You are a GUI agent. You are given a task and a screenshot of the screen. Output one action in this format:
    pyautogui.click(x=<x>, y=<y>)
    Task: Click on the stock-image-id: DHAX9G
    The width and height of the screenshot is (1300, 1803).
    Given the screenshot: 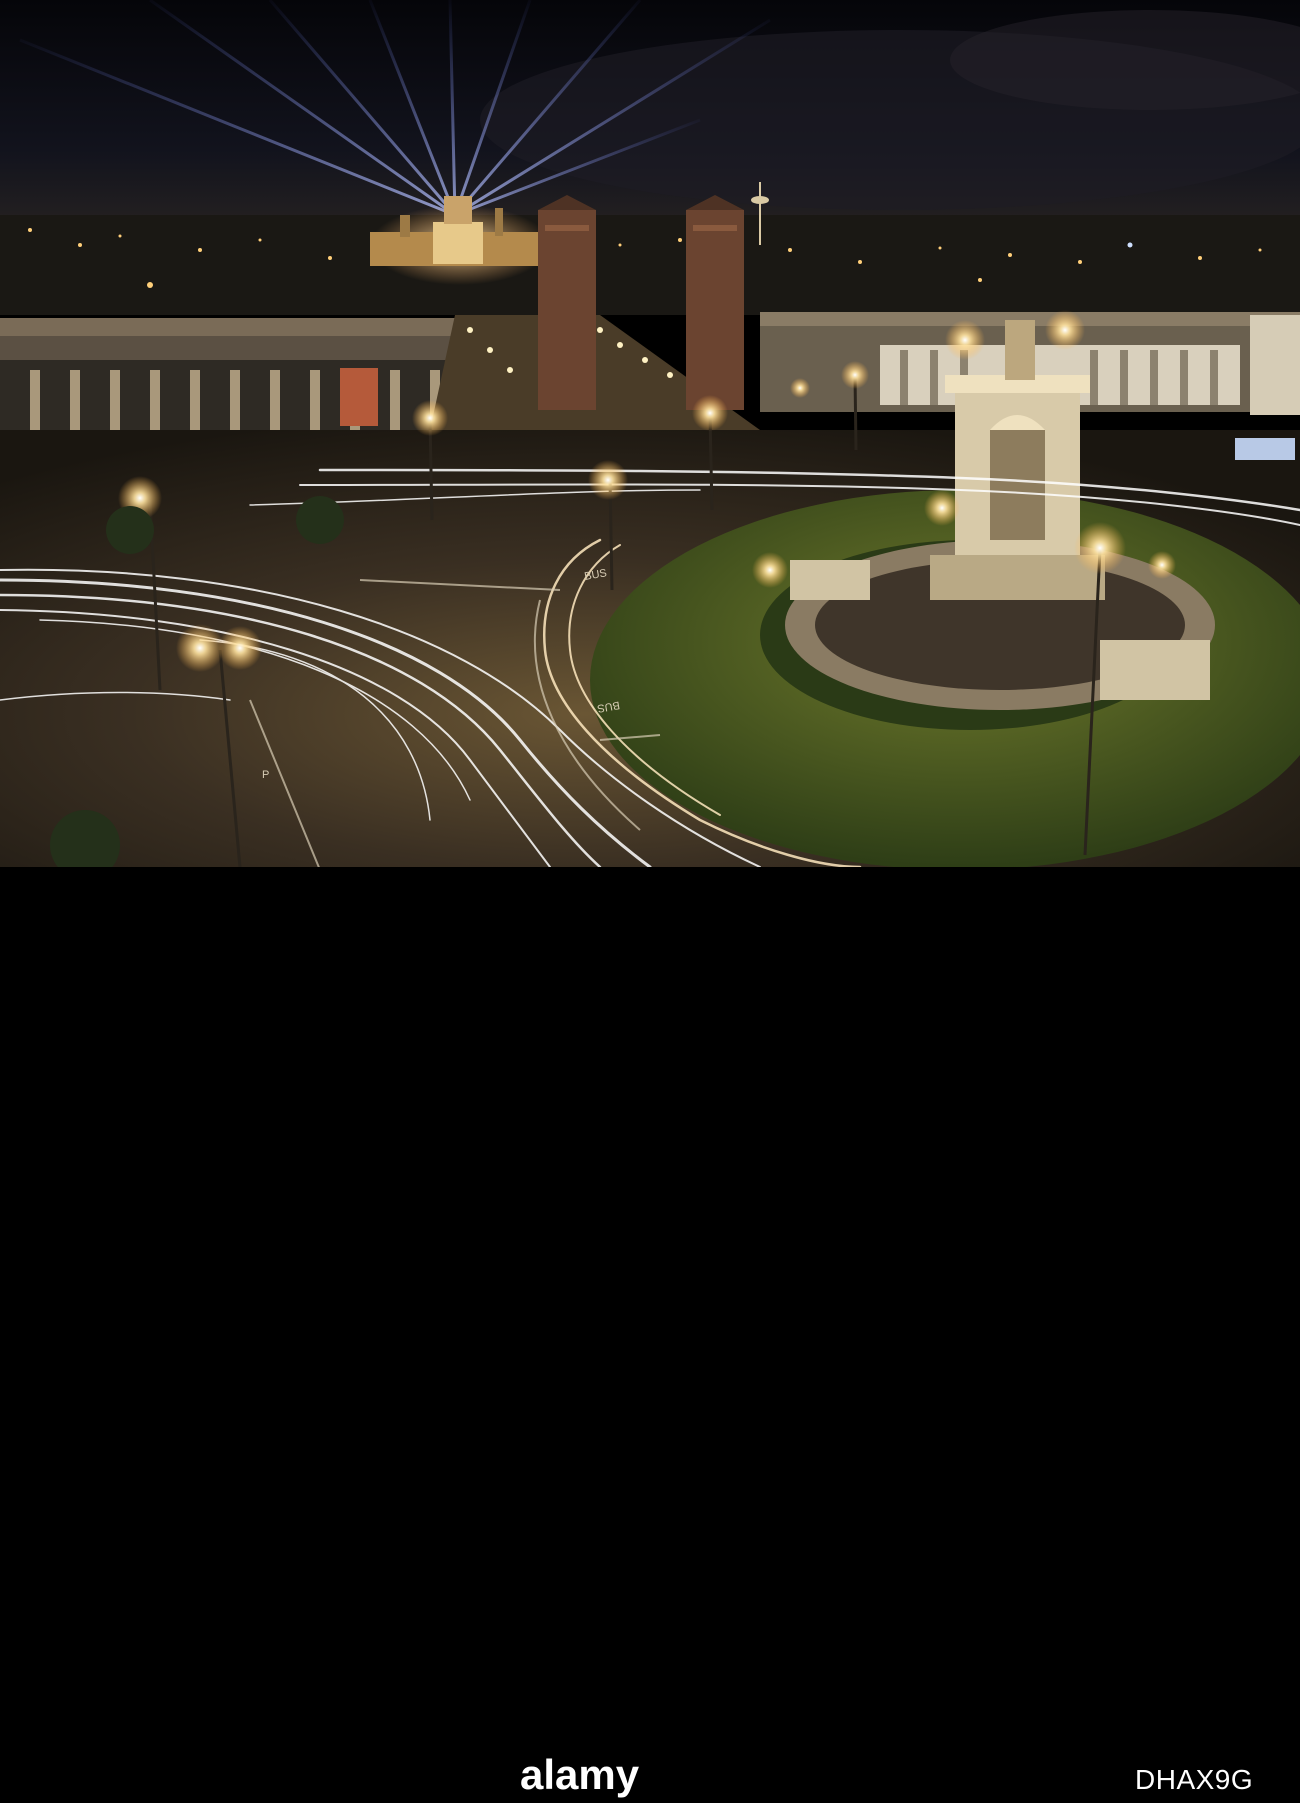 What is the action you would take?
    pyautogui.click(x=1194, y=1779)
    